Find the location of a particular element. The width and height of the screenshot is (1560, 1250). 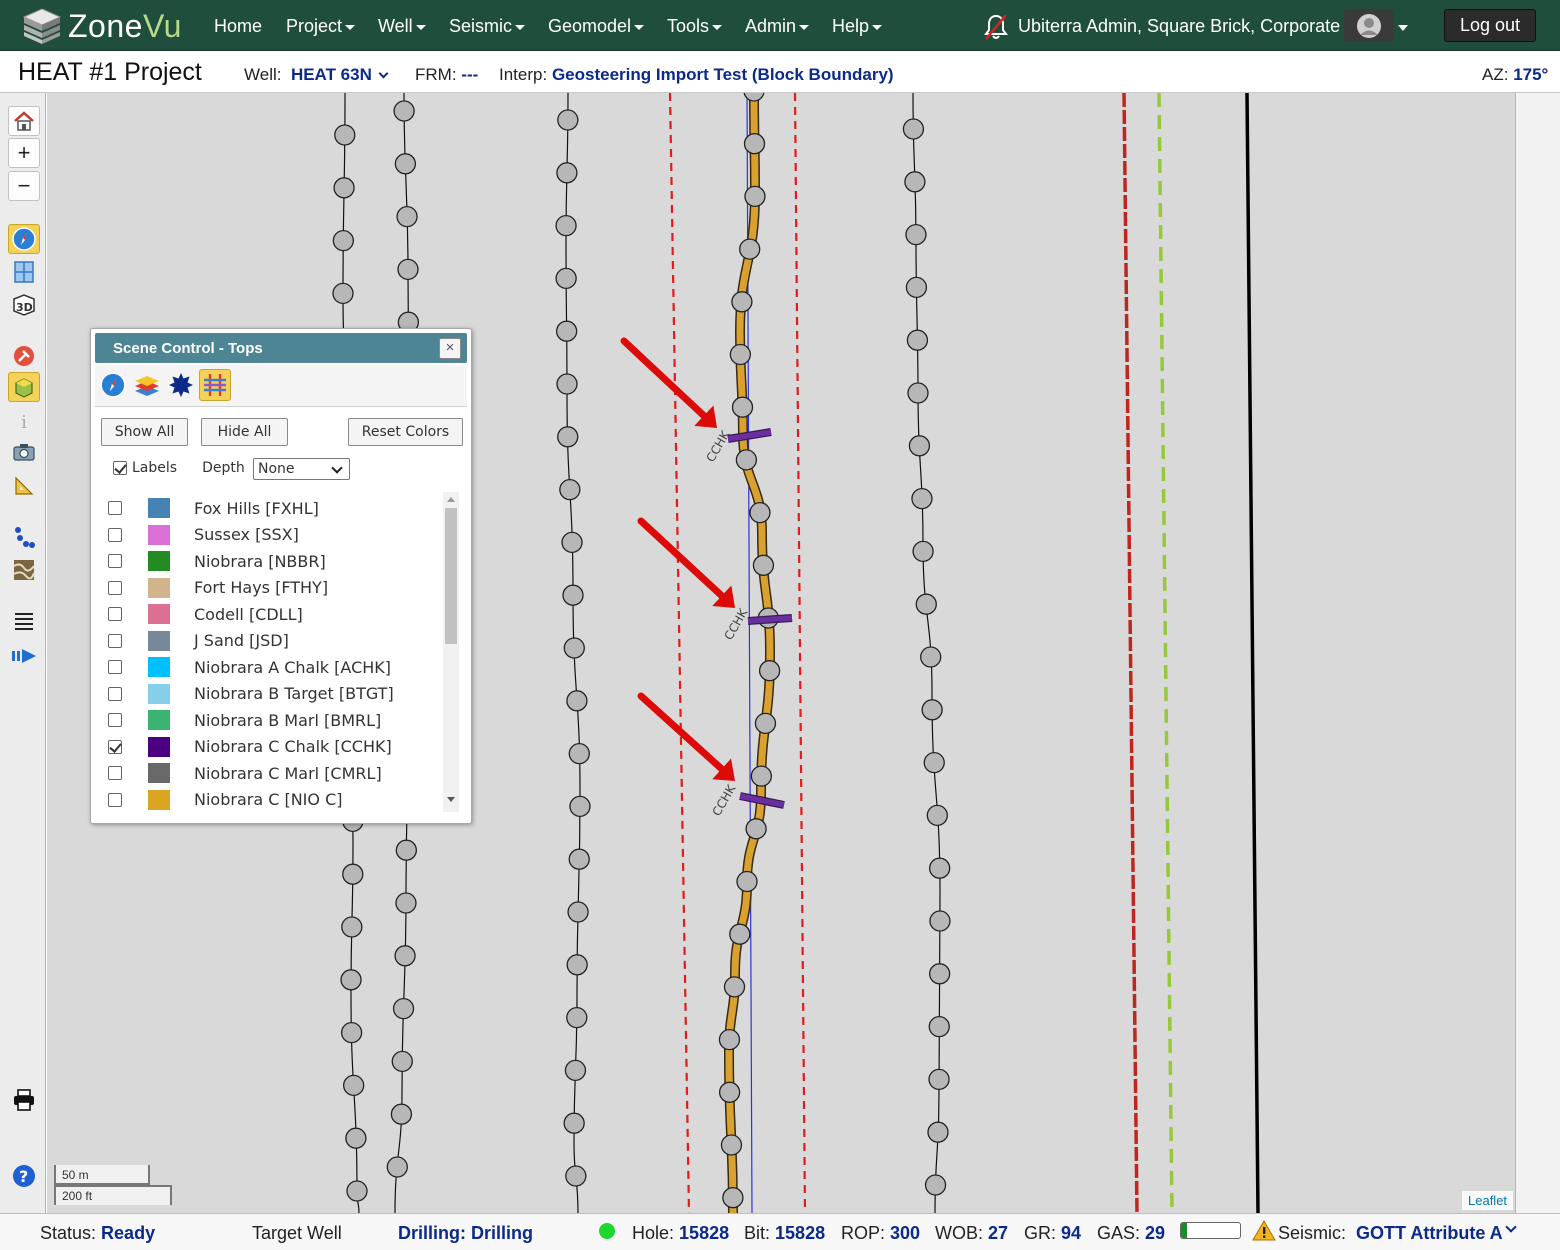

zoom-out-button: − is located at coordinates (24, 186).